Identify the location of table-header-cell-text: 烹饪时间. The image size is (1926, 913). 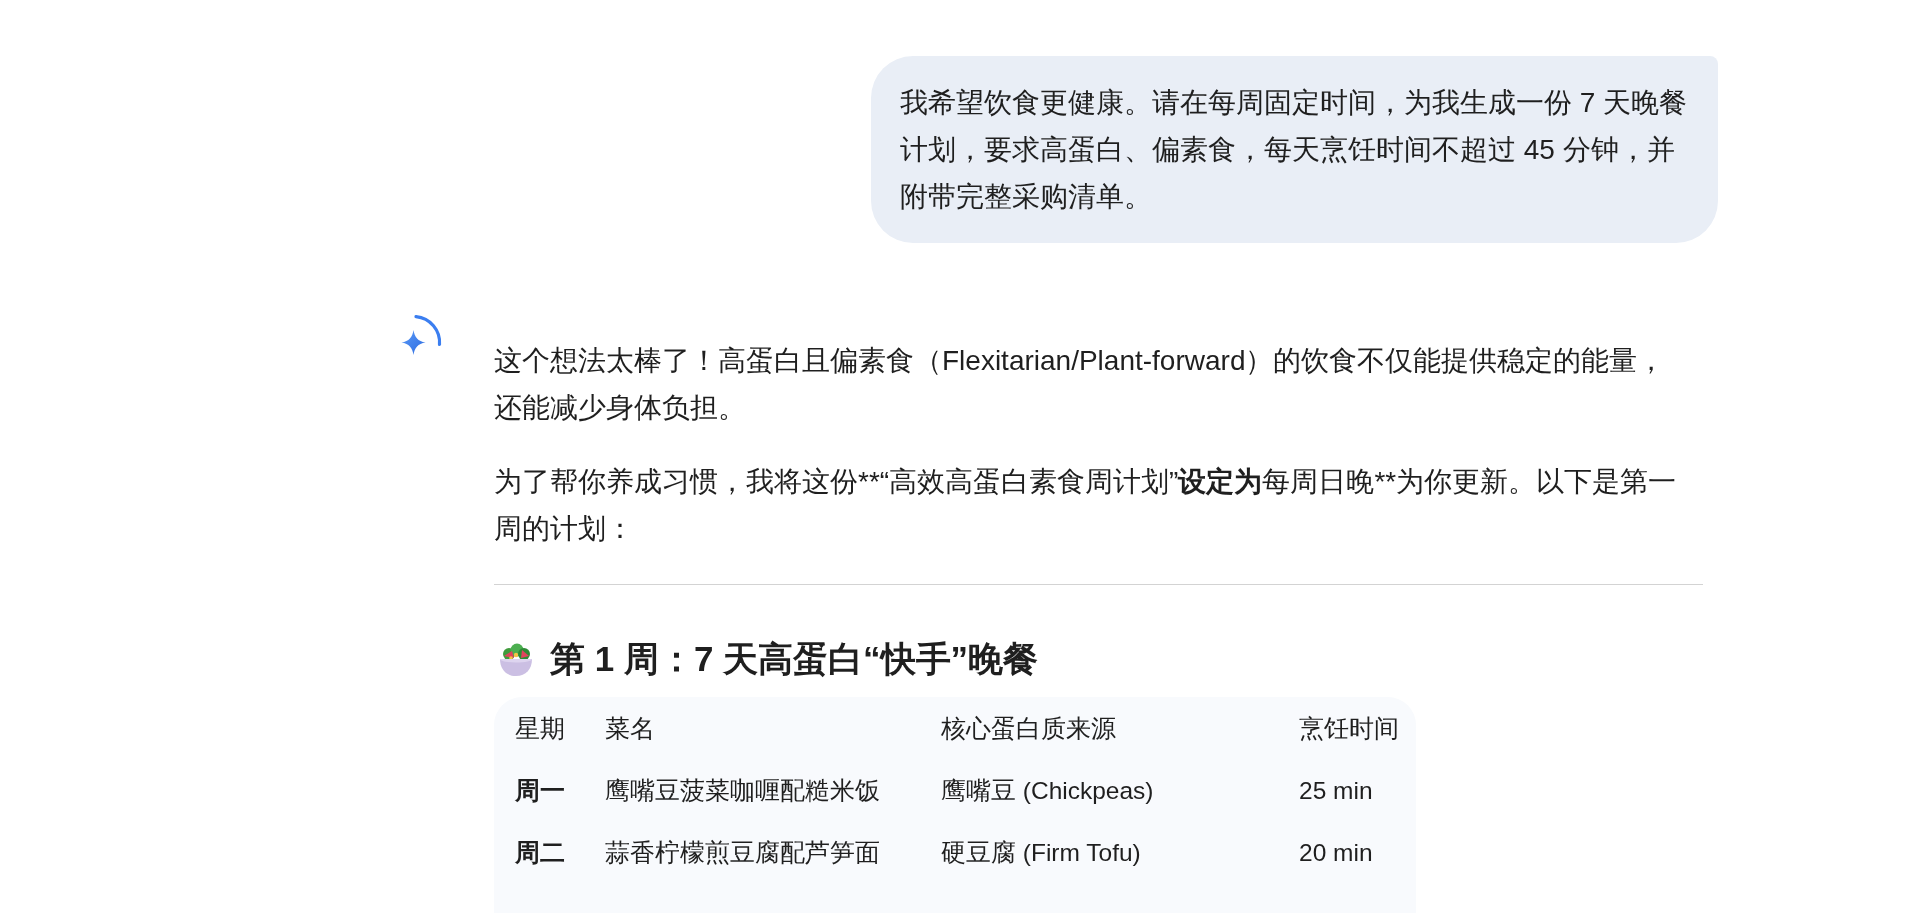
(1349, 728).